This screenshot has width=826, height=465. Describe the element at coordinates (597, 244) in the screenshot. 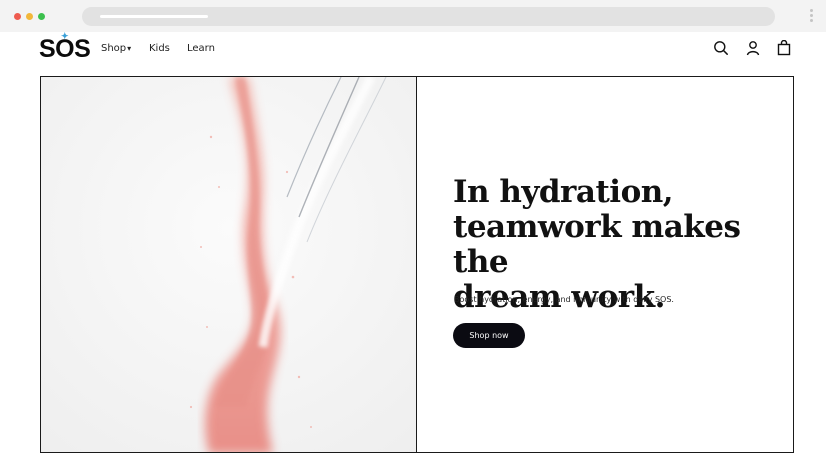

I see `headline-line-2: teamwork makes the` at that location.